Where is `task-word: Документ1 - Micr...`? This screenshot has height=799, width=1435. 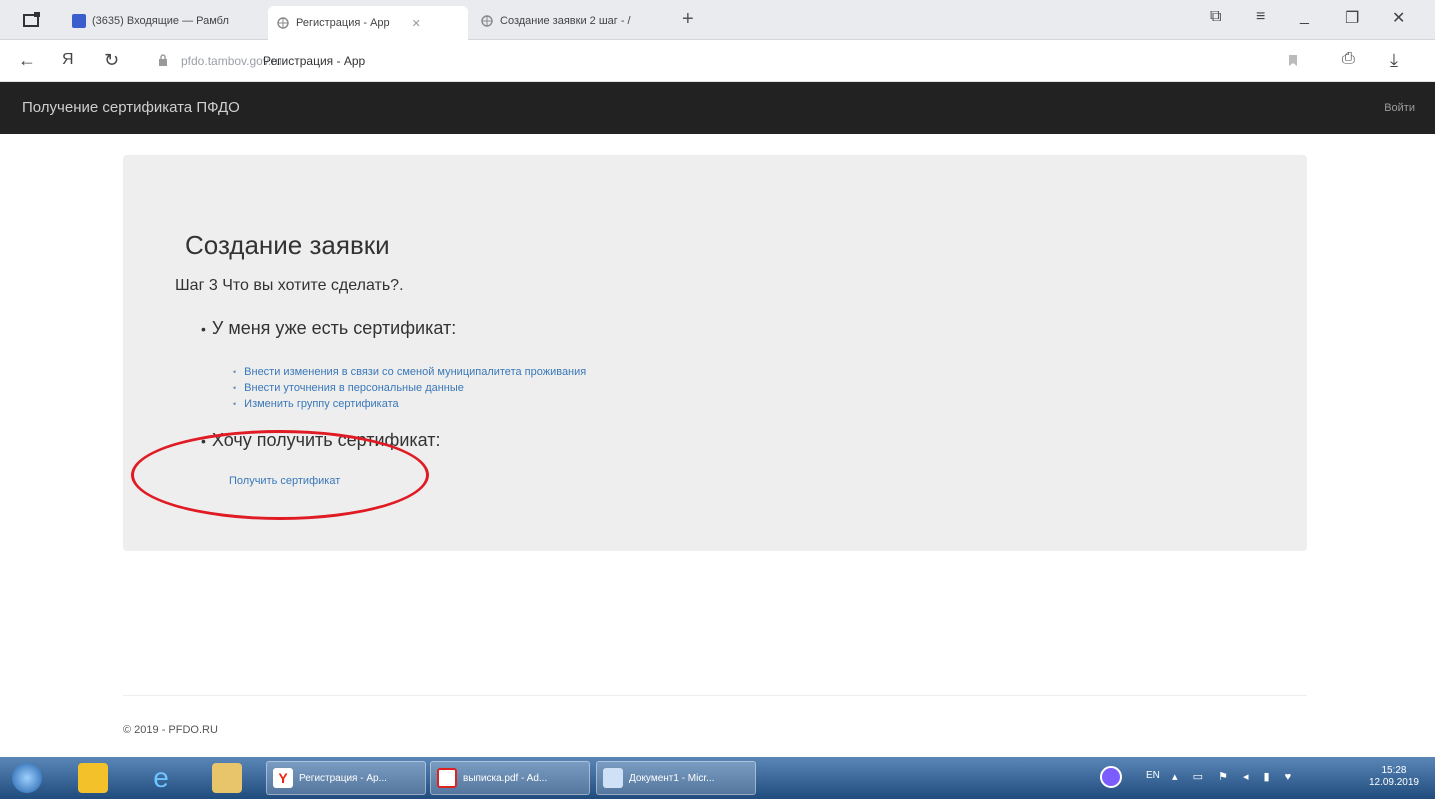 task-word: Документ1 - Micr... is located at coordinates (676, 778).